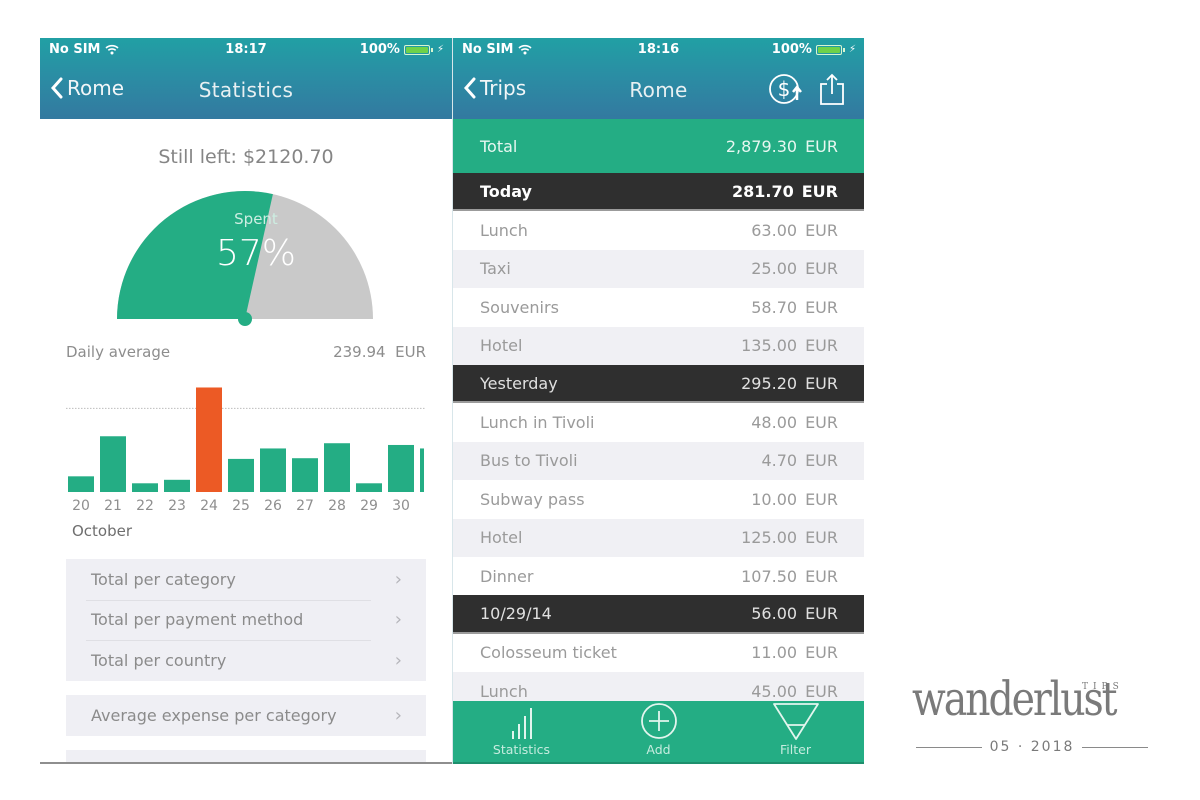 The image size is (1200, 800). I want to click on menu-item-label: Total per payment method, so click(197, 620).